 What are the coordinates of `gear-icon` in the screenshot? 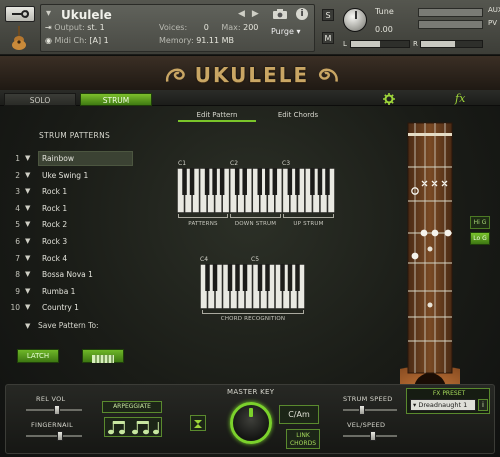 It's located at (389, 99).